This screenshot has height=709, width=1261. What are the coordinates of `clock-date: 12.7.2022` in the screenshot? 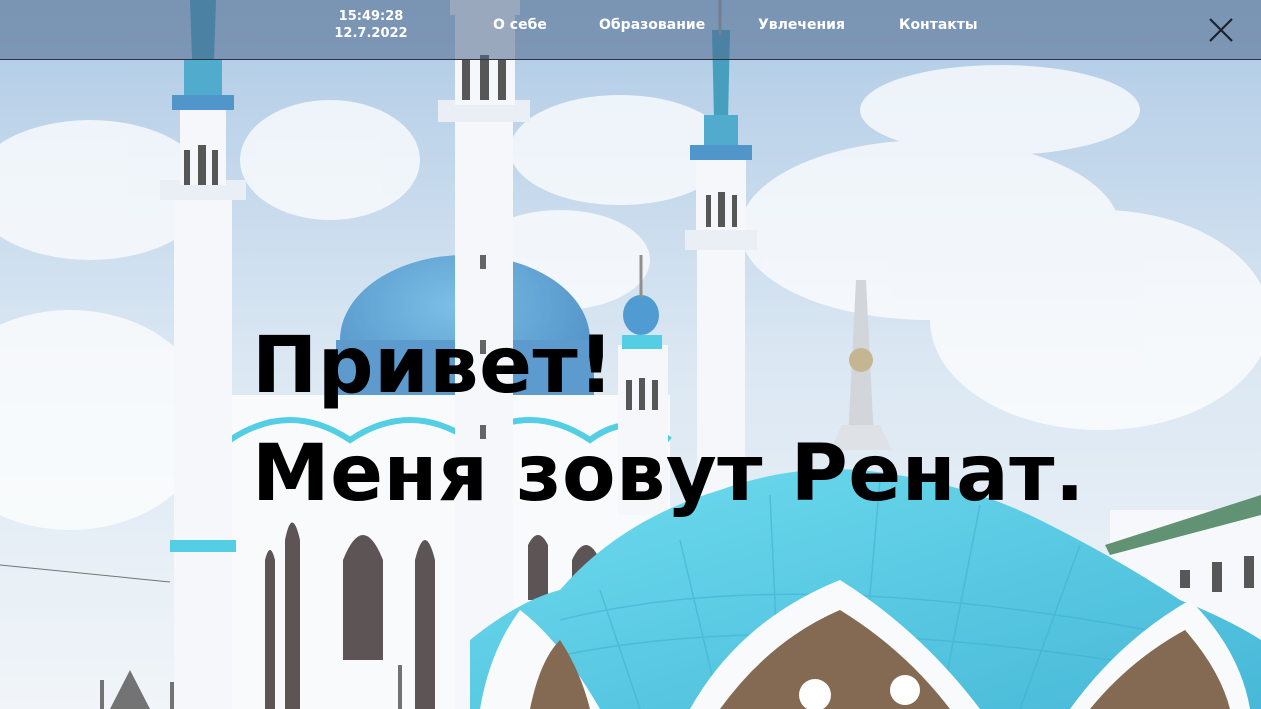 It's located at (371, 33).